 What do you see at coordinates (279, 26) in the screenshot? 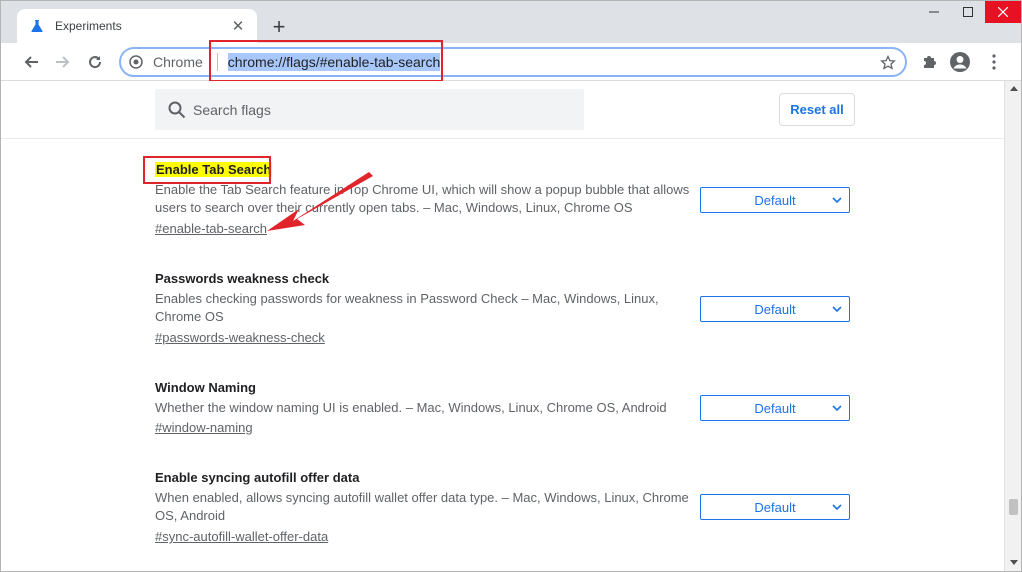
I see `plus-icon: +` at bounding box center [279, 26].